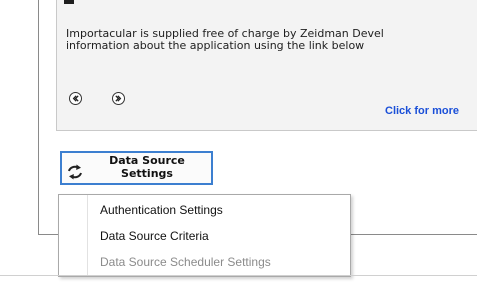 The height and width of the screenshot is (285, 477). I want to click on click-for-more-link: Click for more, so click(422, 111).